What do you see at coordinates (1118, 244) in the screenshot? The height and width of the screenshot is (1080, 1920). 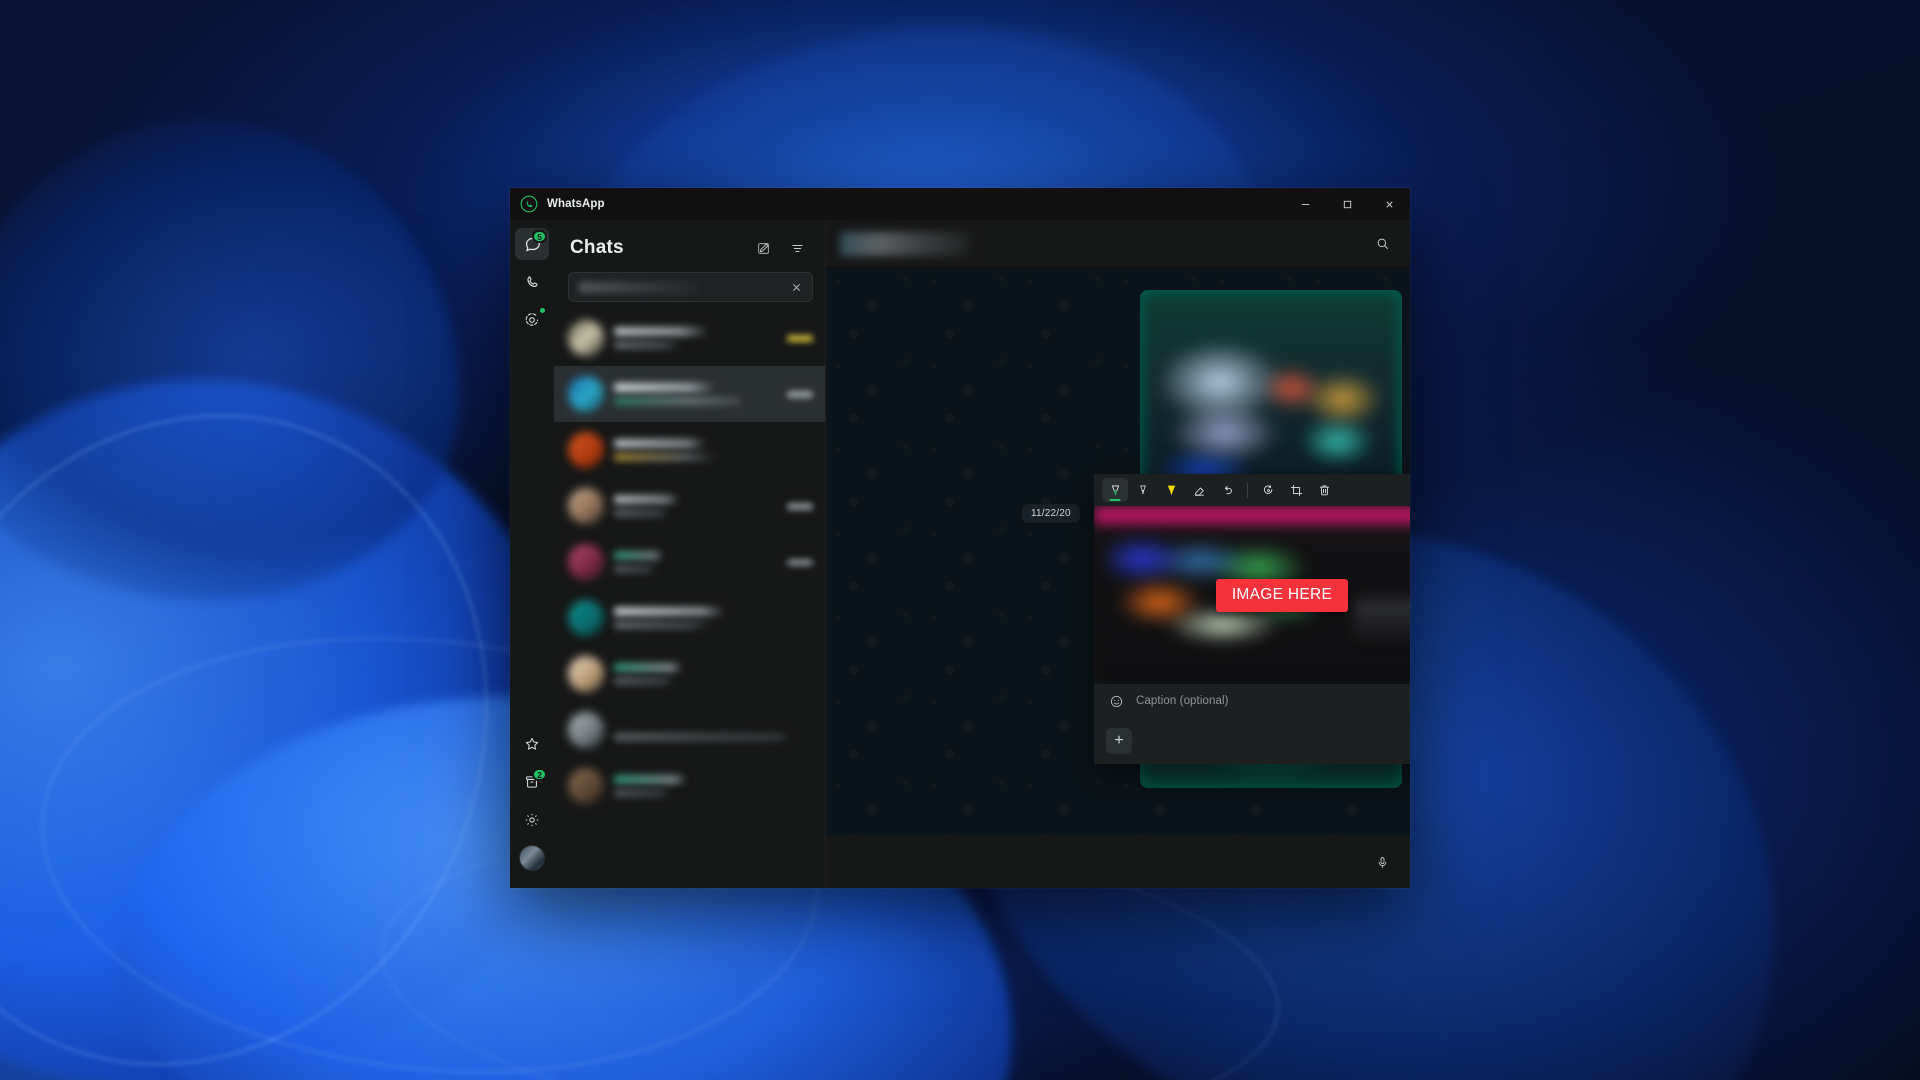 I see `conversation-header` at bounding box center [1118, 244].